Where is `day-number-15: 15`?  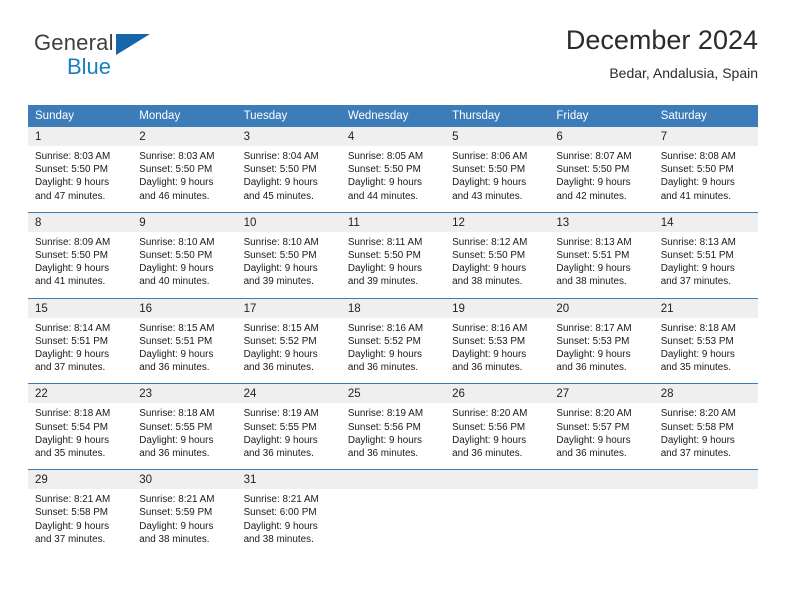
day-number-15: 15 is located at coordinates (80, 308).